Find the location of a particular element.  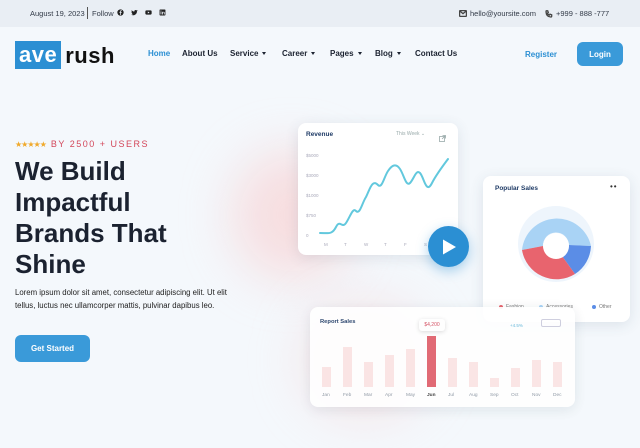

month-label: Feb is located at coordinates (347, 395).